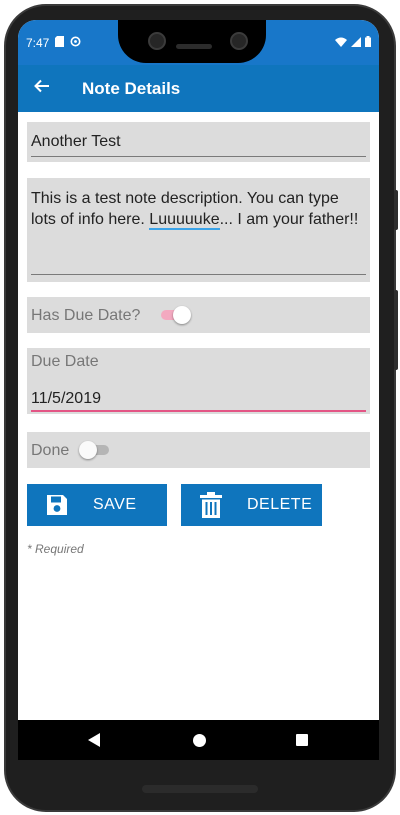 The width and height of the screenshot is (400, 815). Describe the element at coordinates (289, 219) in the screenshot. I see `description-text-end: ... I am your father!!` at that location.